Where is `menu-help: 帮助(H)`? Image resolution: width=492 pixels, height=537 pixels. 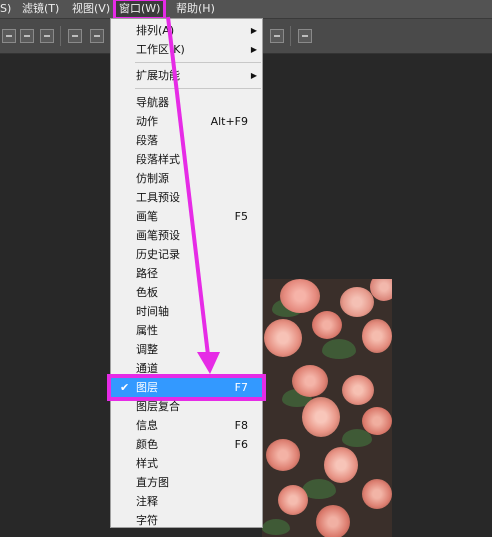
menu-help: 帮助(H) is located at coordinates (195, 9).